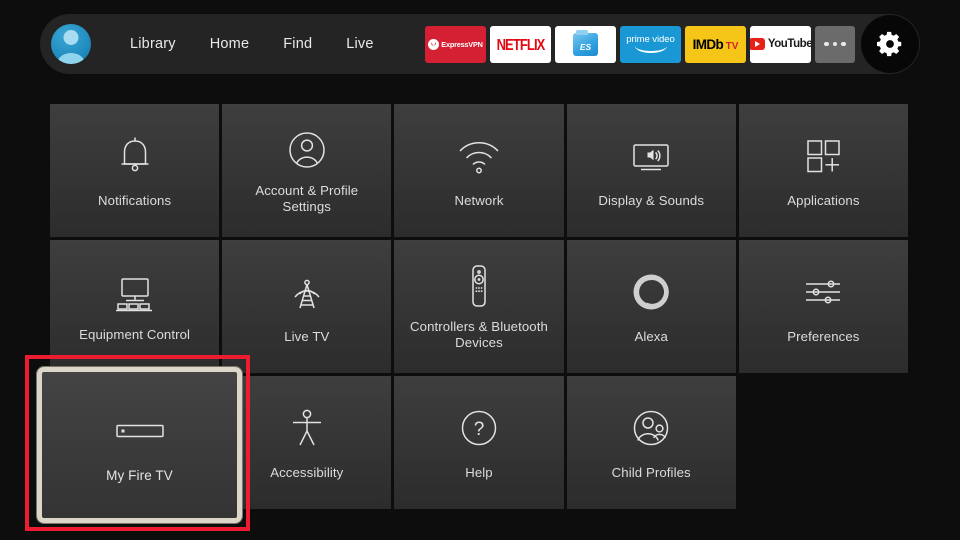 Image resolution: width=960 pixels, height=540 pixels. Describe the element at coordinates (823, 200) in the screenshot. I see `tile-label: Applications` at that location.